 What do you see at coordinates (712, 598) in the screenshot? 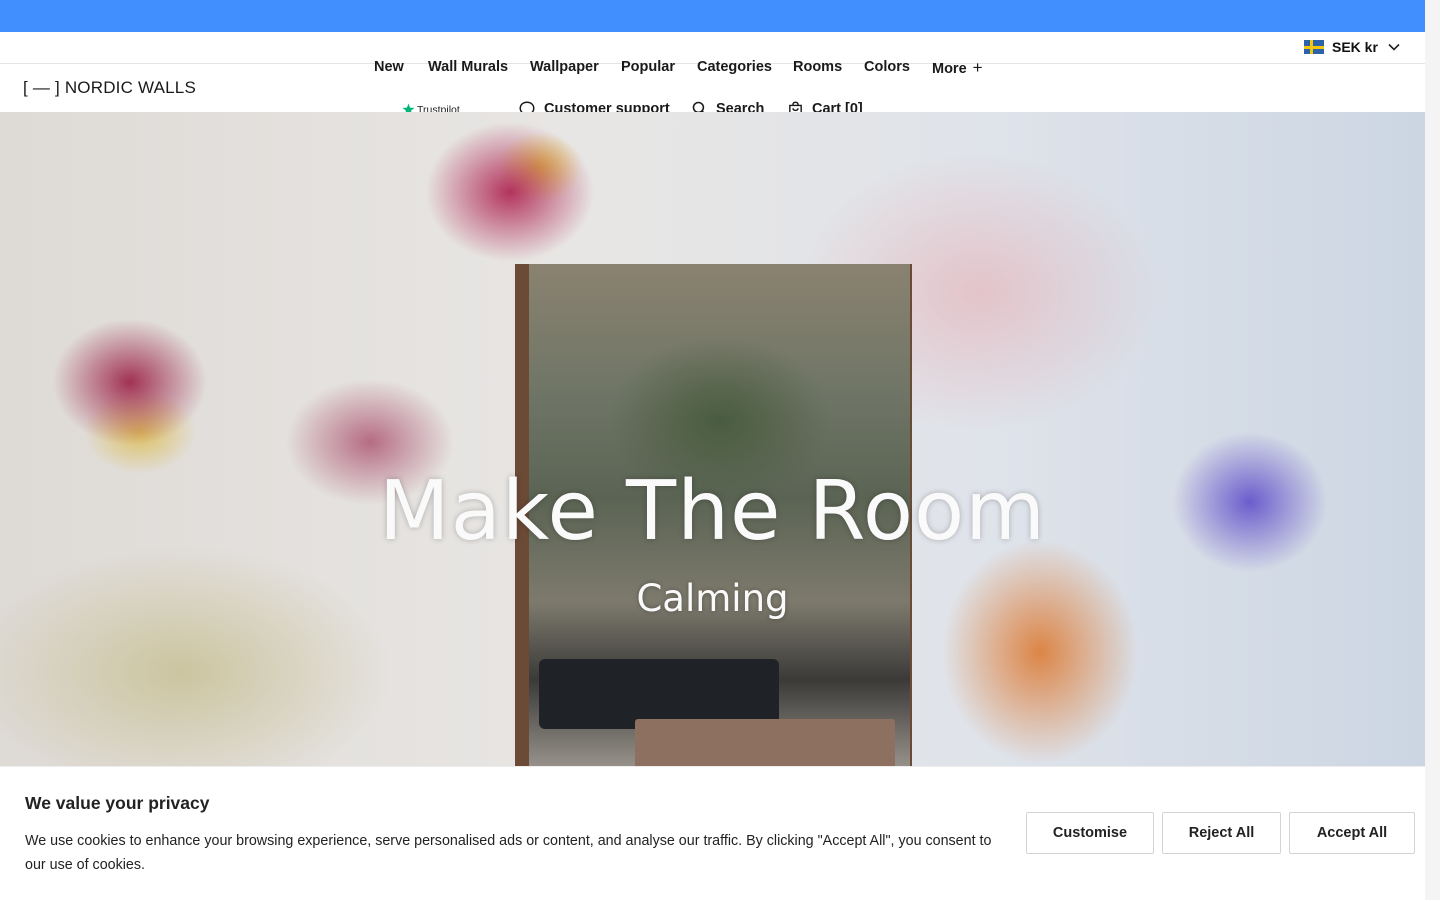
I see `hero-subline: Calming` at bounding box center [712, 598].